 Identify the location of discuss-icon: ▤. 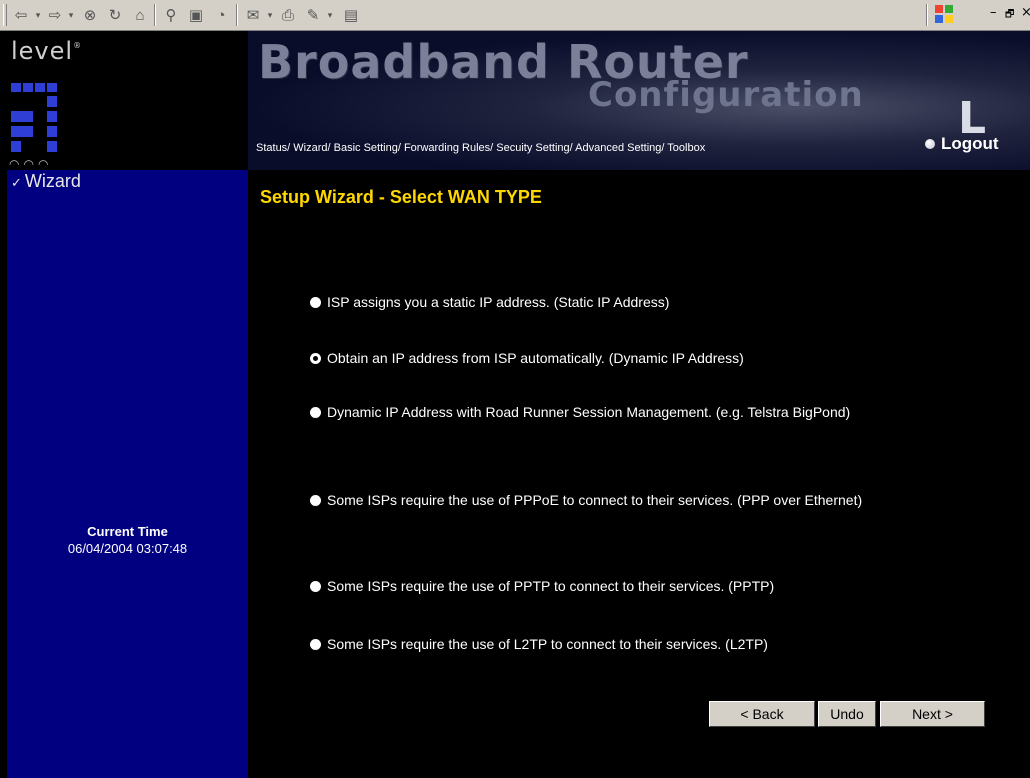
(351, 15).